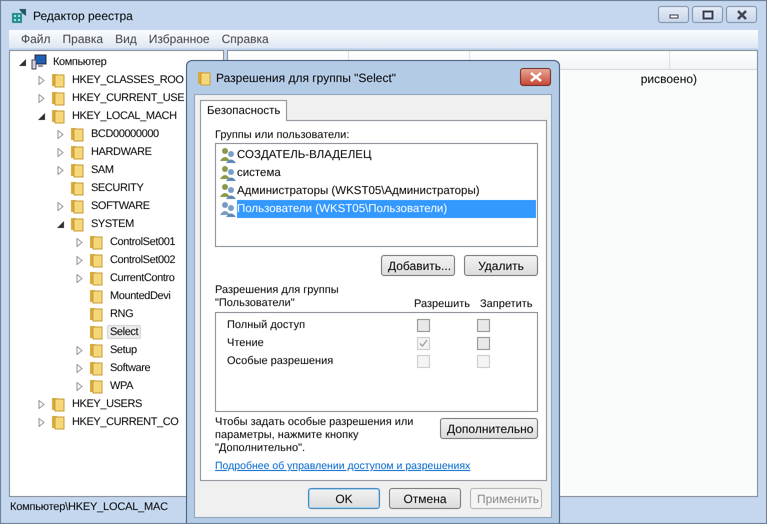  Describe the element at coordinates (280, 361) in the screenshot. I see `permission-name: Особые разрешения` at that location.